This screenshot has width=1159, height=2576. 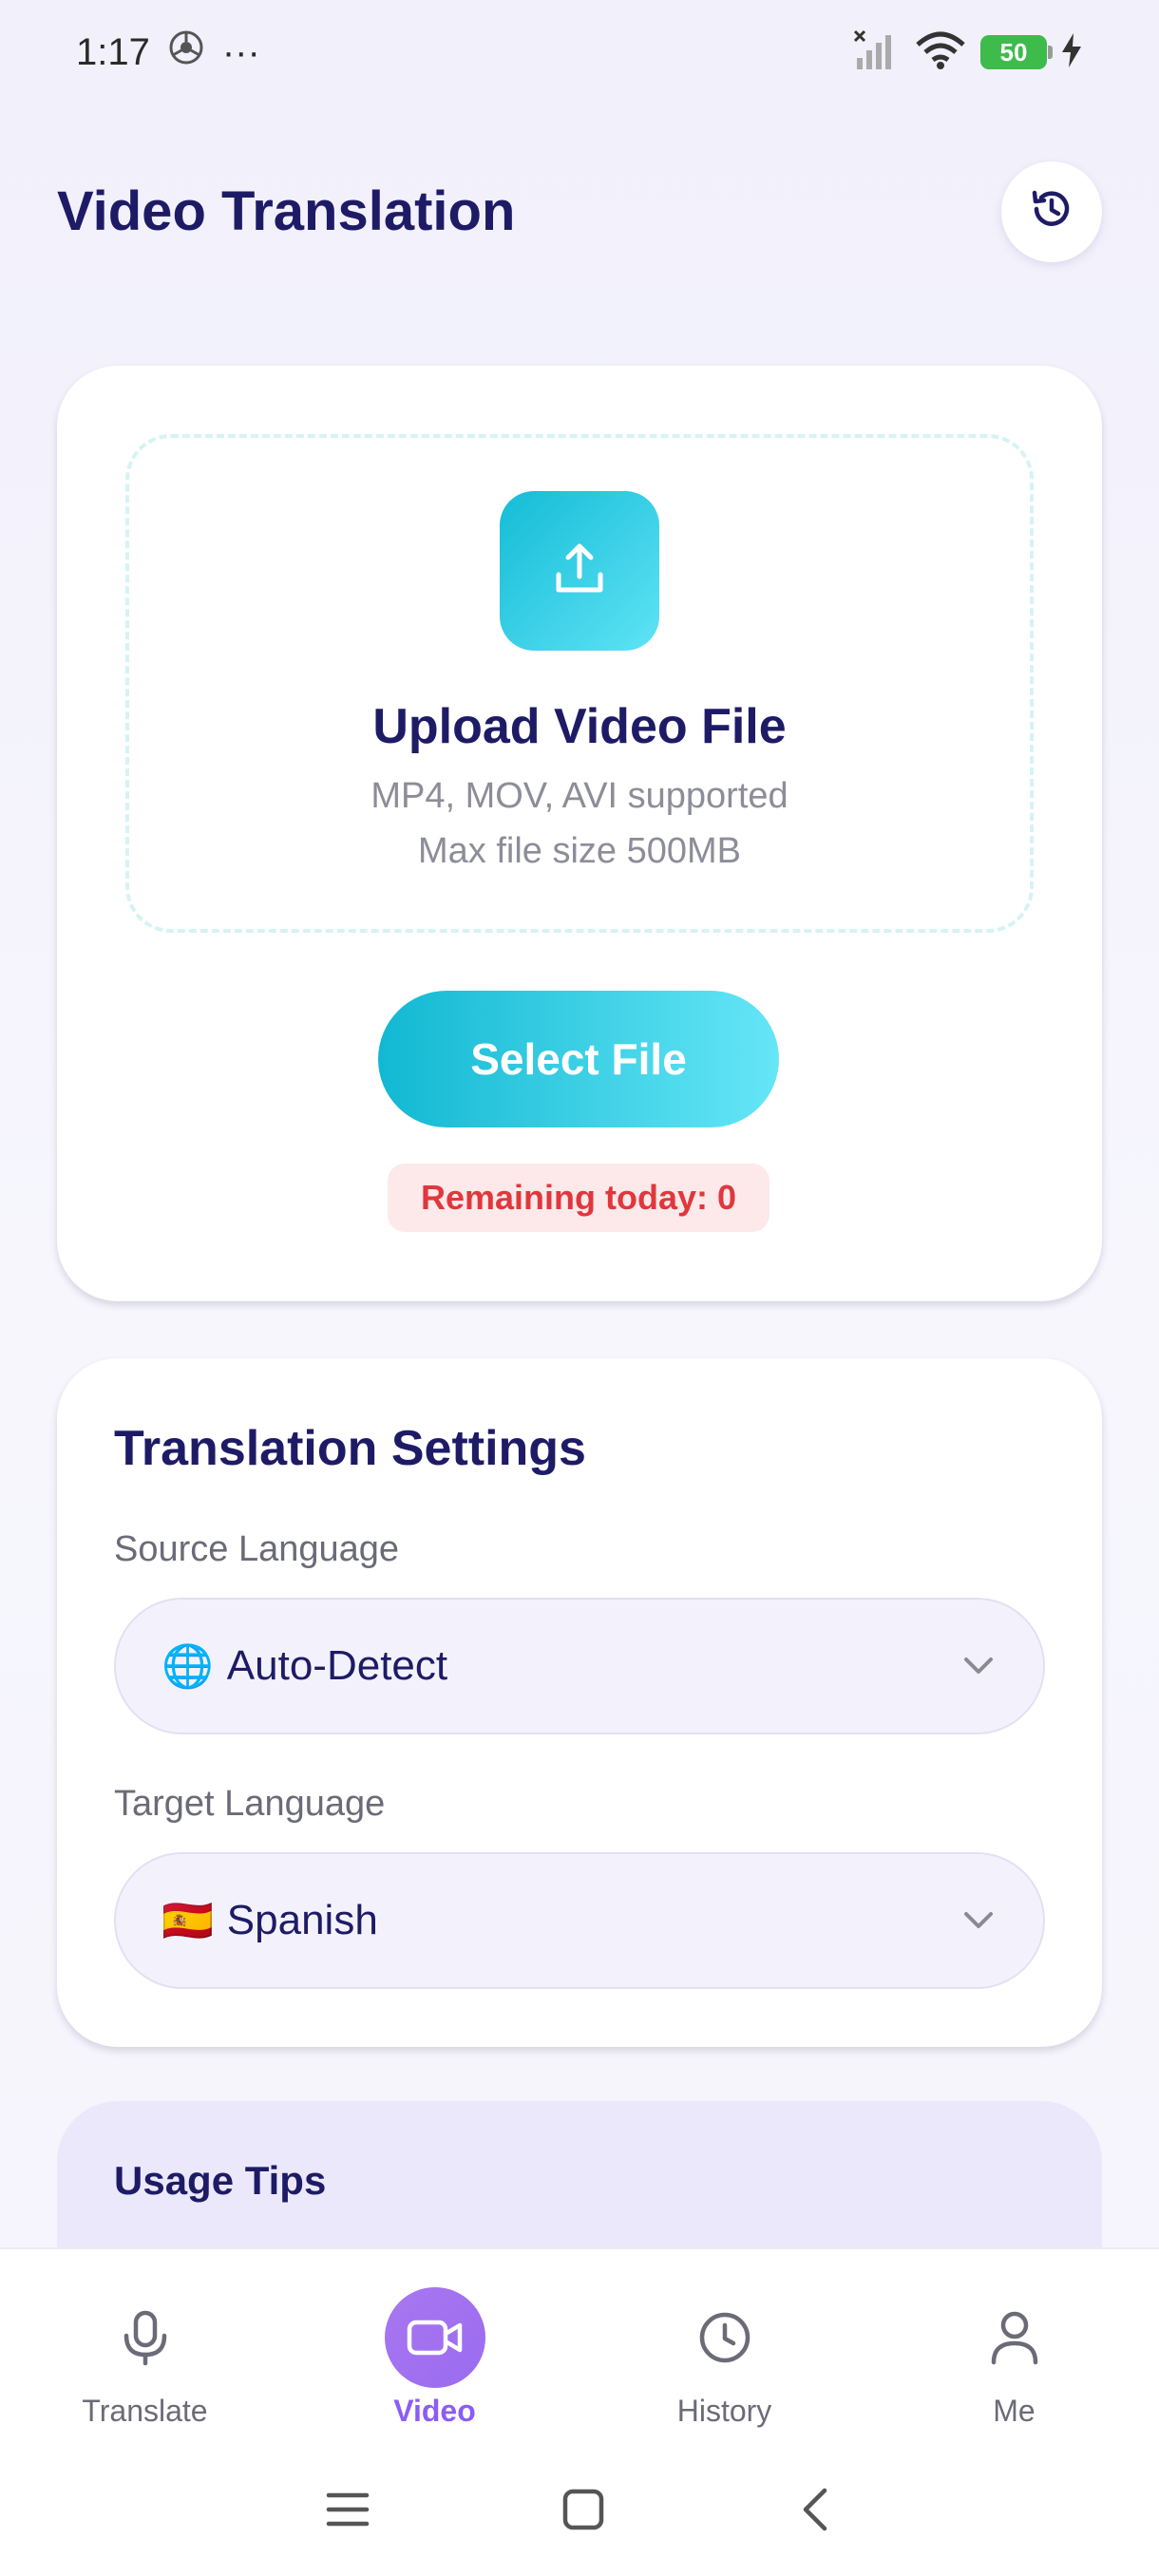 I want to click on remaining-quota-badge: Remaining today: 0, so click(x=579, y=1198).